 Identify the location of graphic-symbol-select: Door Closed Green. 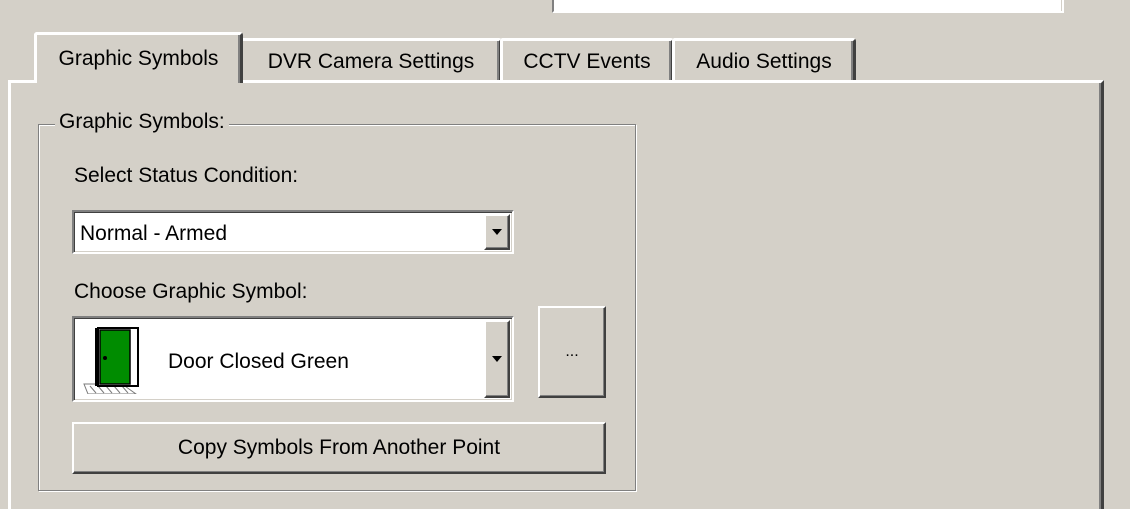
(293, 359).